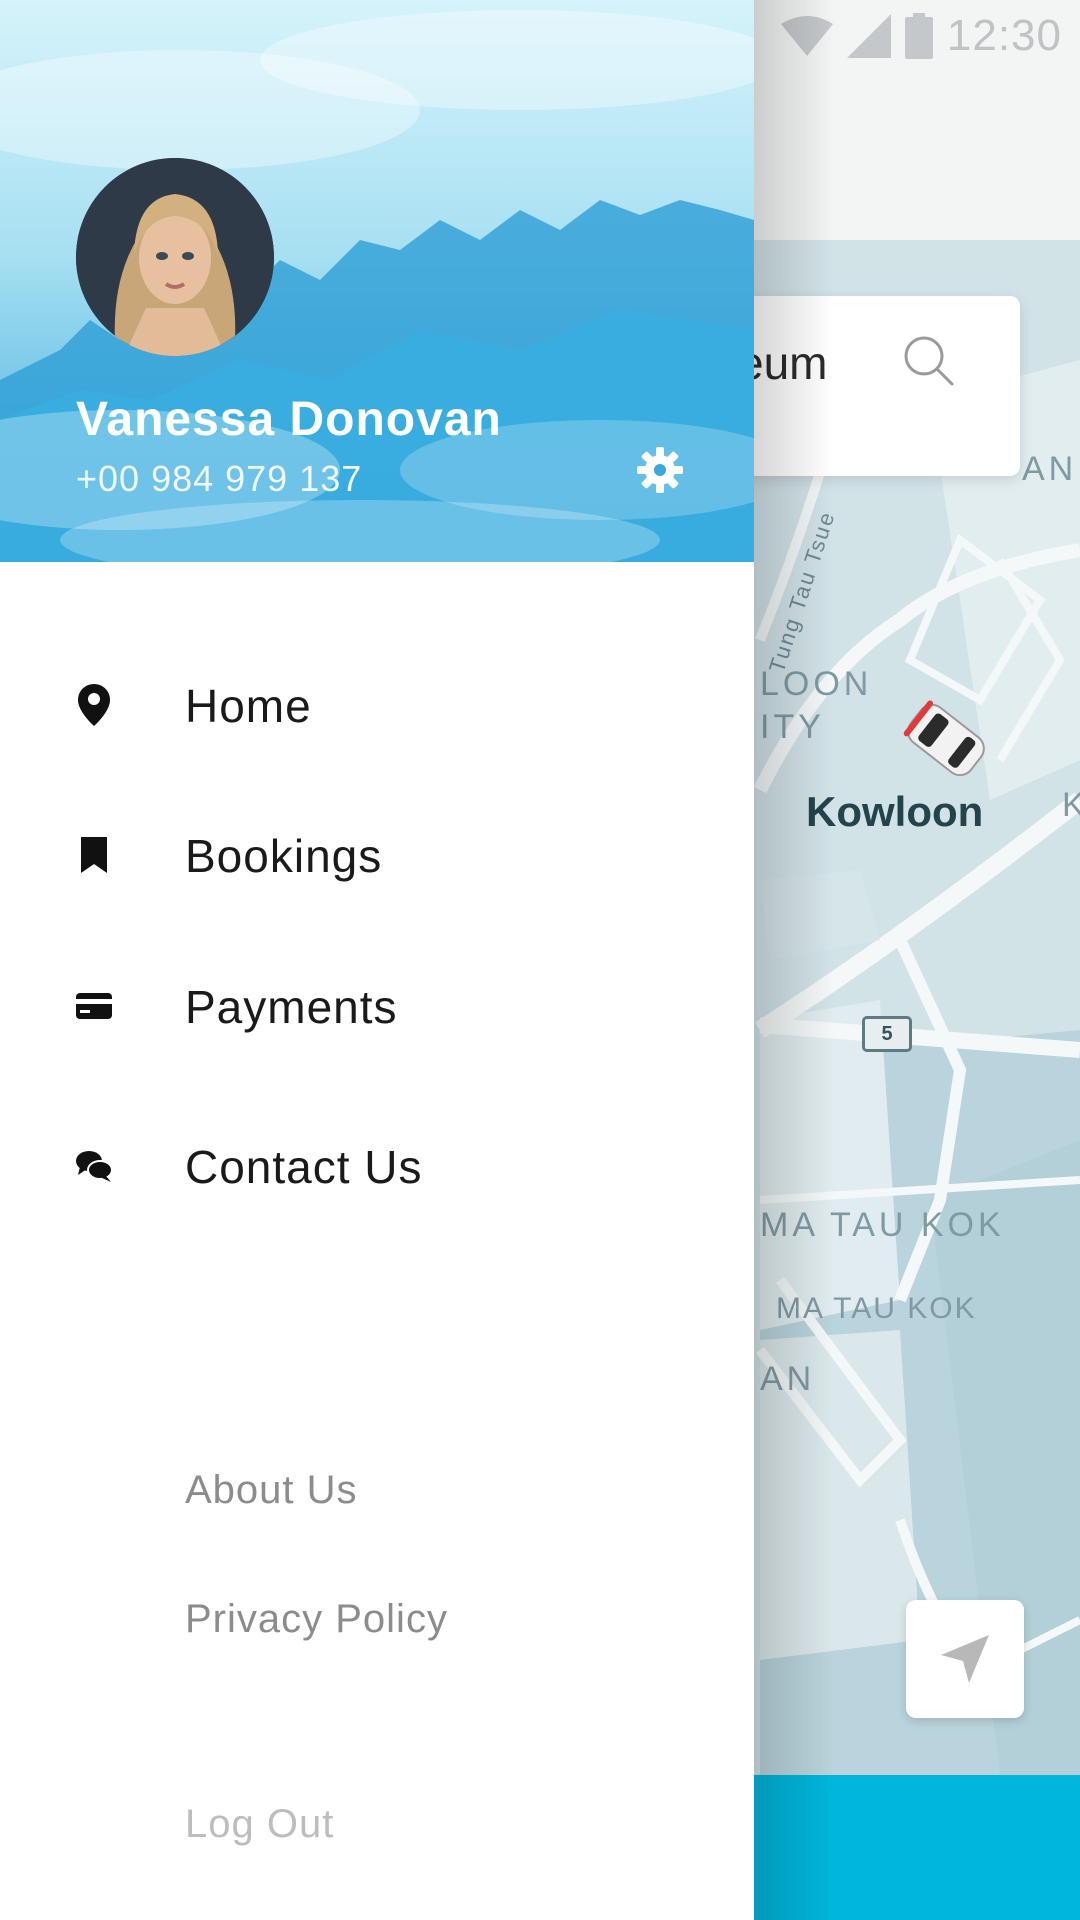  What do you see at coordinates (219, 478) in the screenshot?
I see `user-phone: +00 984 979 137` at bounding box center [219, 478].